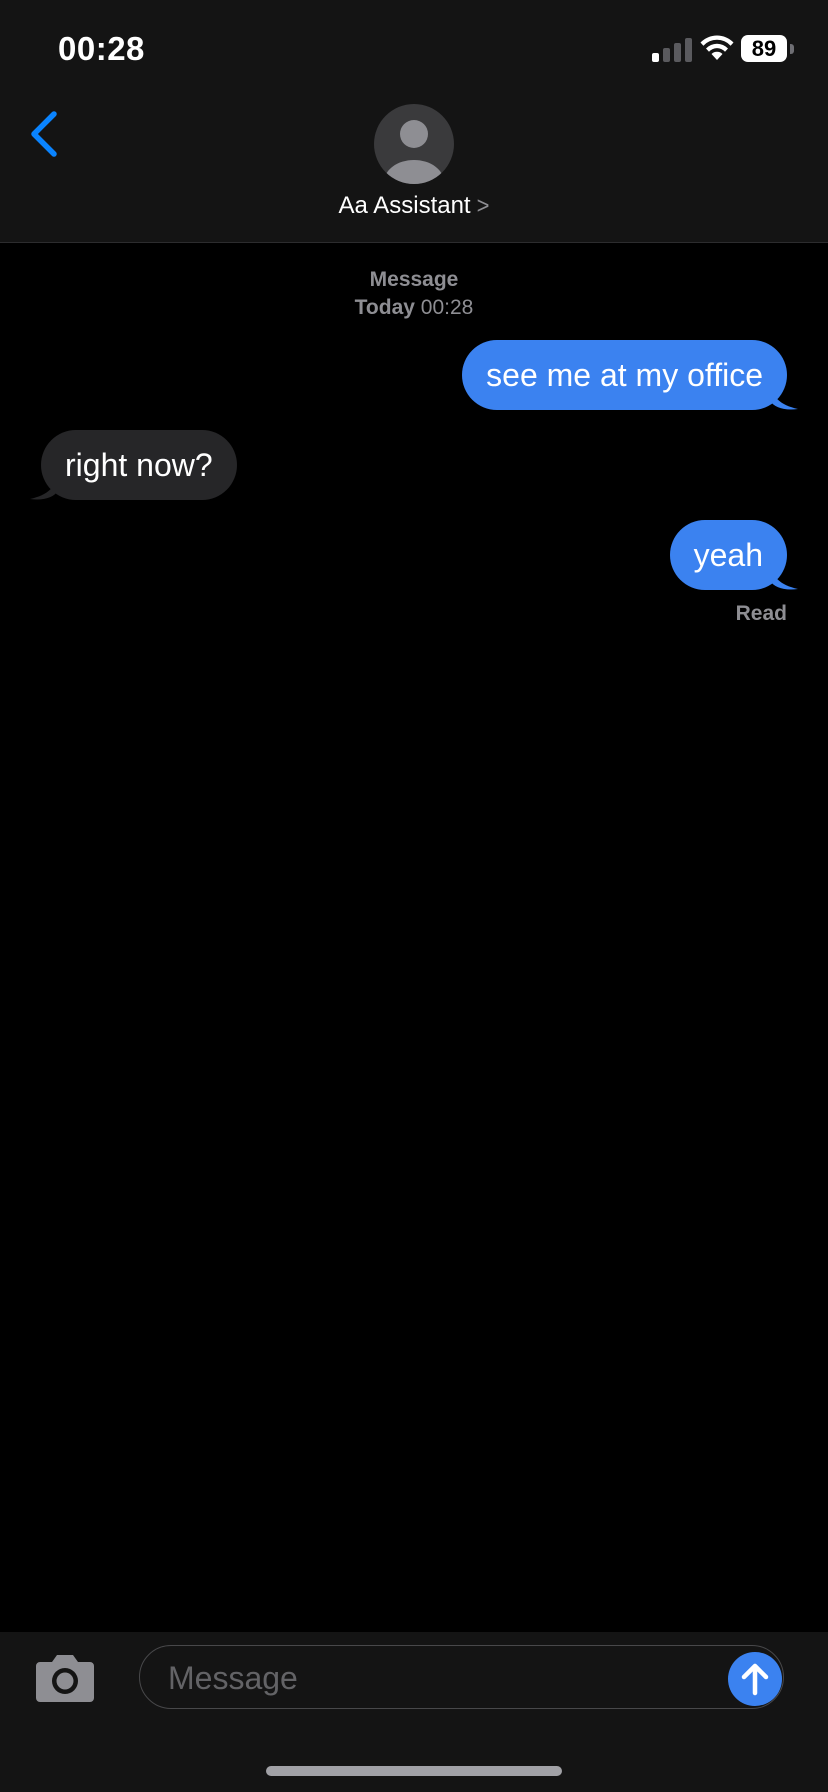  What do you see at coordinates (414, 279) in the screenshot?
I see `service-label: Message` at bounding box center [414, 279].